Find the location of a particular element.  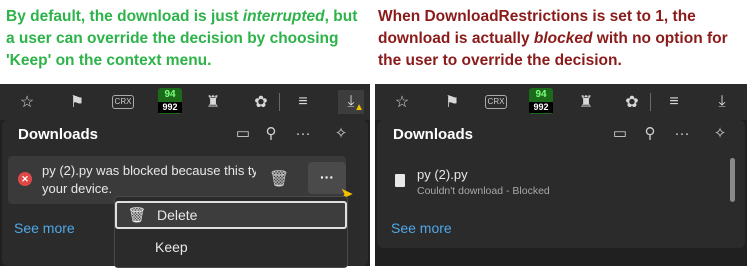

menu-item-delete: 🗑 Delete is located at coordinates (231, 215).